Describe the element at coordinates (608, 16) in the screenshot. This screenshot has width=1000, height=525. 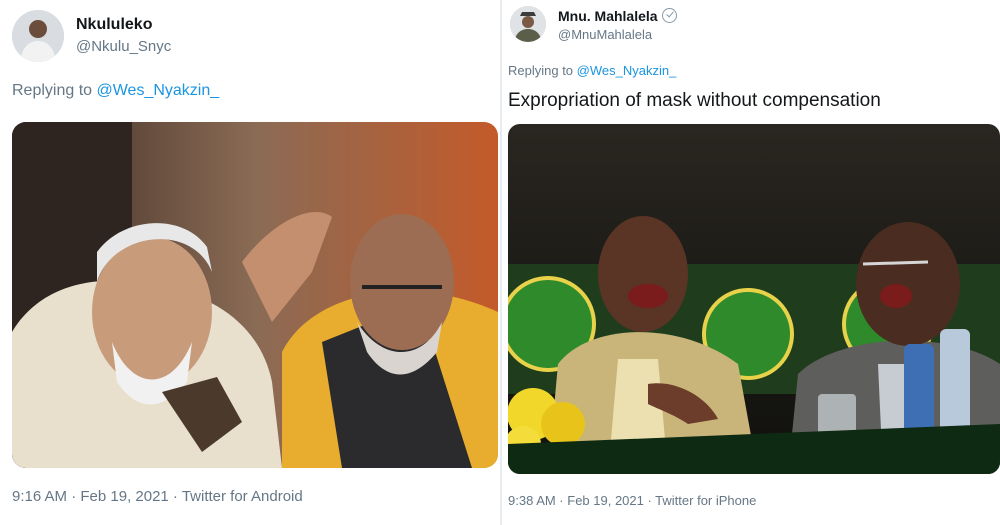
I see `display-name-text: Mnu. Mahlalela` at that location.